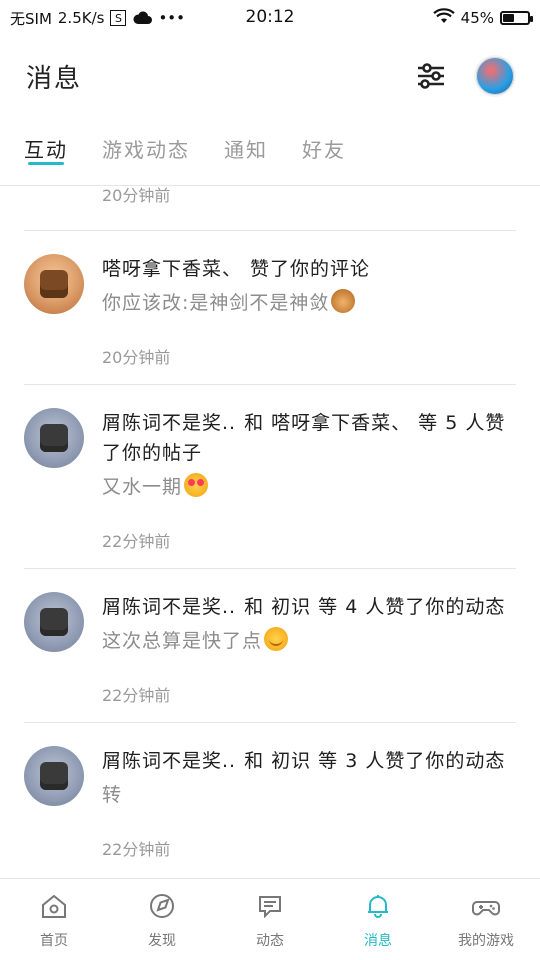 This screenshot has height=960, width=540. What do you see at coordinates (375, 761) in the screenshot?
I see `item-action: 和 初识 等 3 人赞了你的动态` at bounding box center [375, 761].